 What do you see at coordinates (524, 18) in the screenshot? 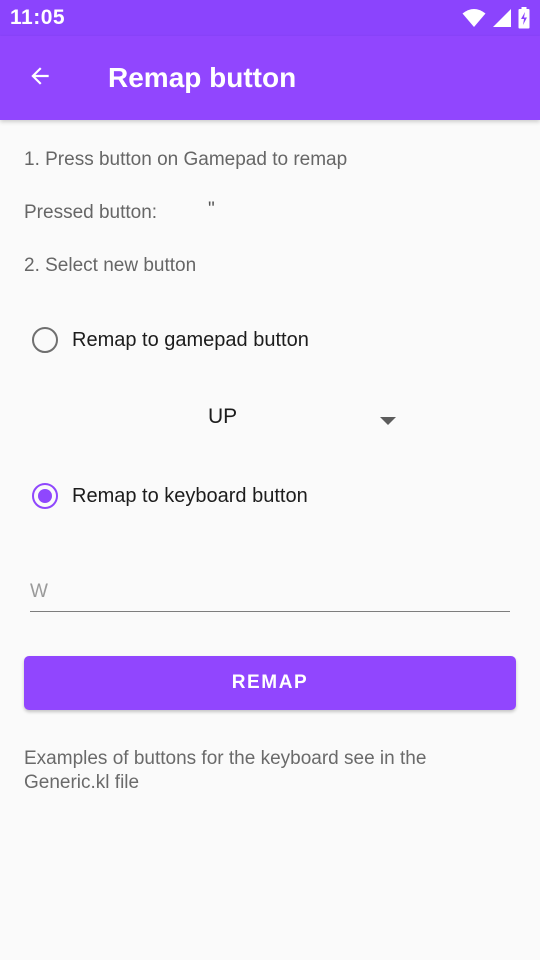
I see `battery-charging-icon` at bounding box center [524, 18].